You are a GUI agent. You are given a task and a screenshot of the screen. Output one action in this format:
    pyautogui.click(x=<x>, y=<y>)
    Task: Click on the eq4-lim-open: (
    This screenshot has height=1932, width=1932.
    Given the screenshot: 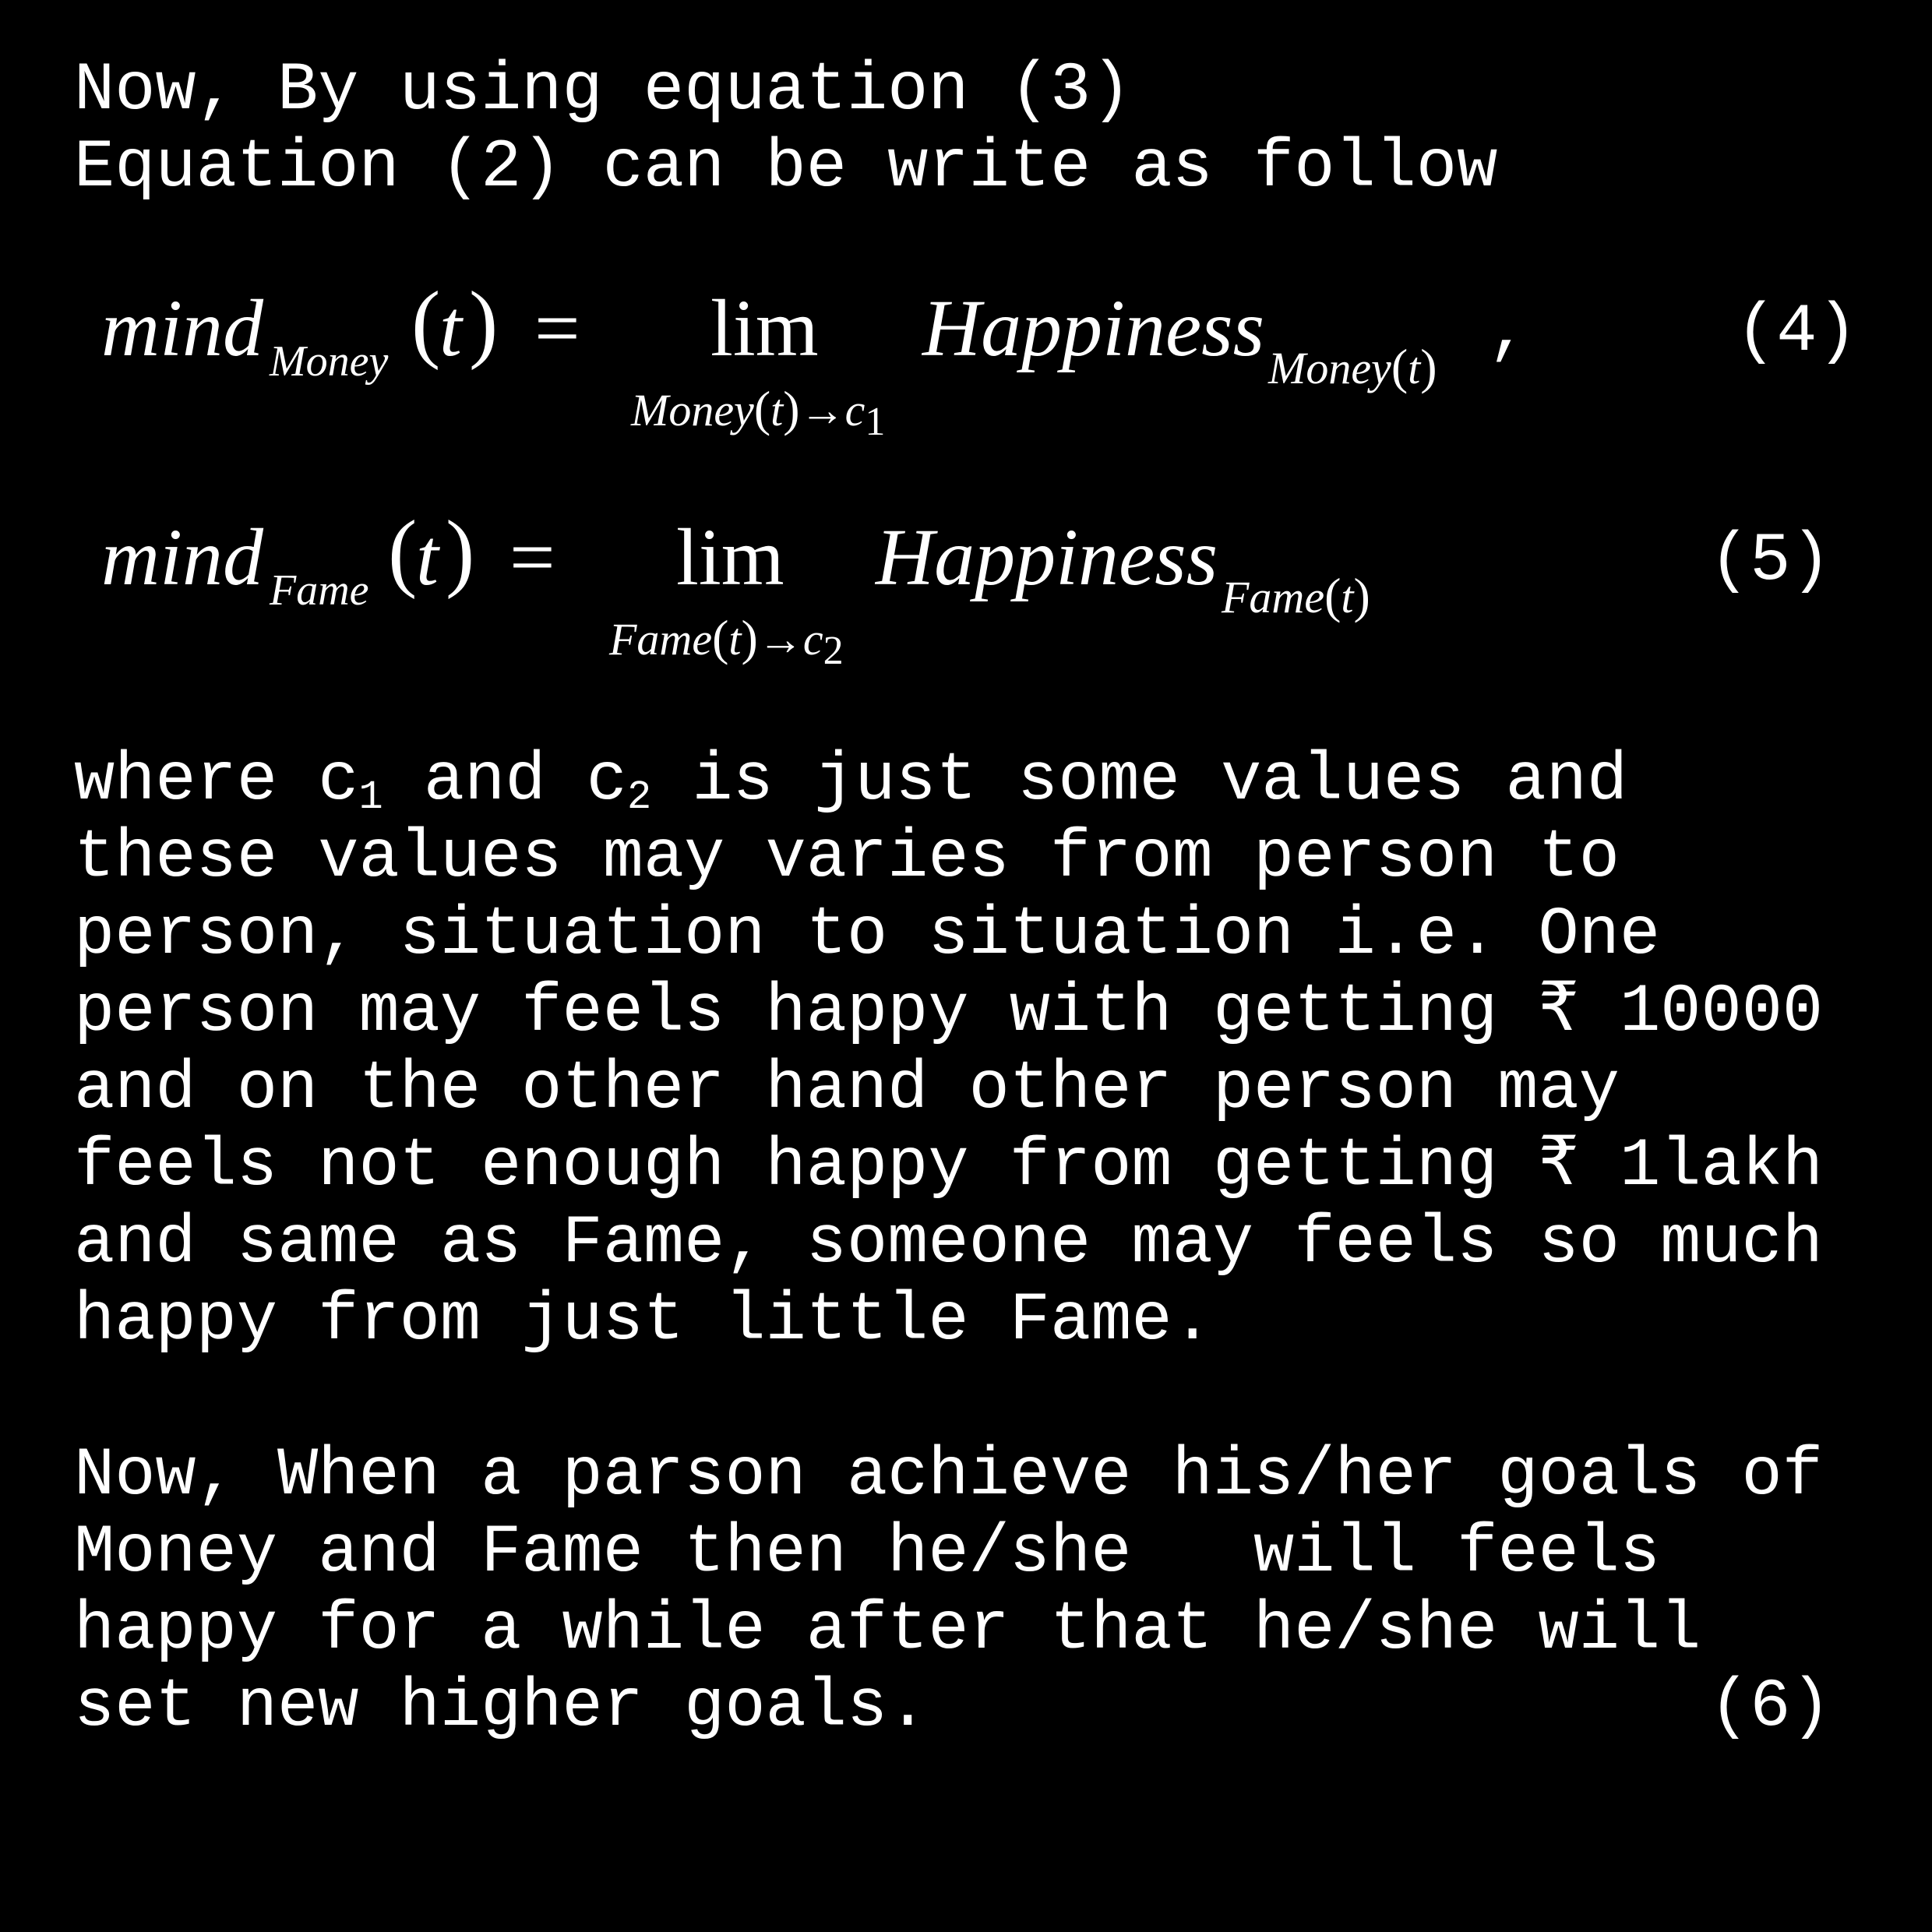 What is the action you would take?
    pyautogui.click(x=762, y=408)
    